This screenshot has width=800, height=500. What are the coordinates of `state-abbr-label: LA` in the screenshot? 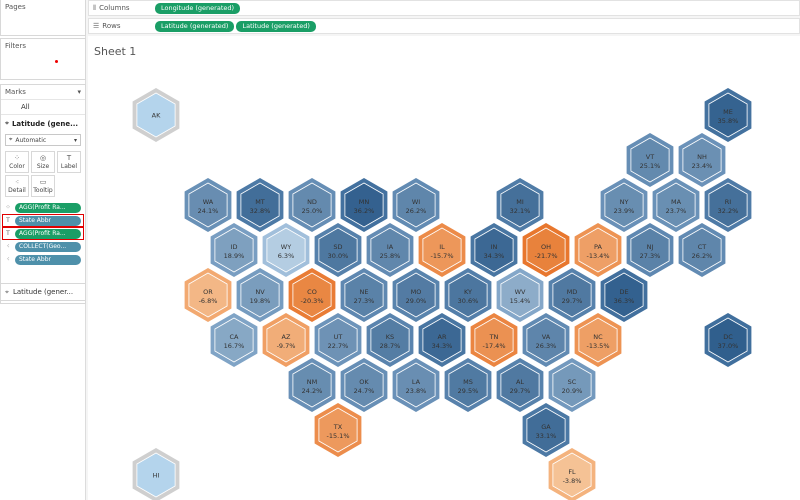 It's located at (416, 382).